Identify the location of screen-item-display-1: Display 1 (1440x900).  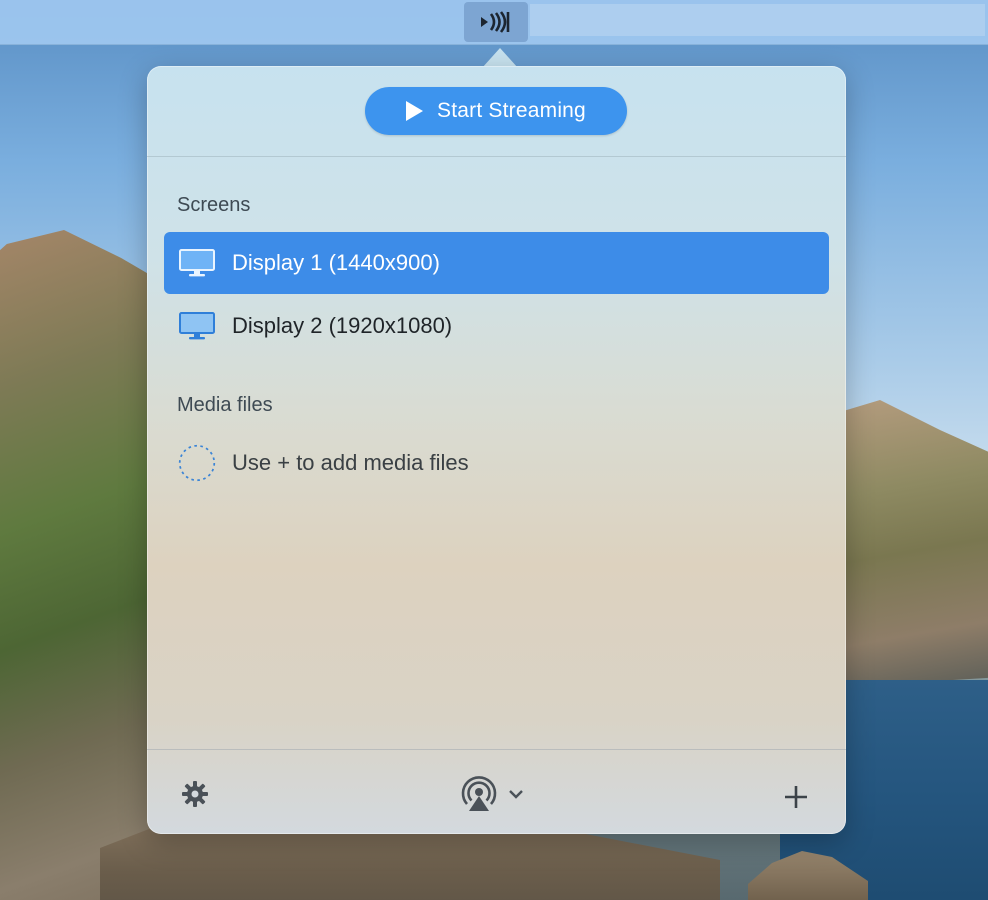
(496, 263).